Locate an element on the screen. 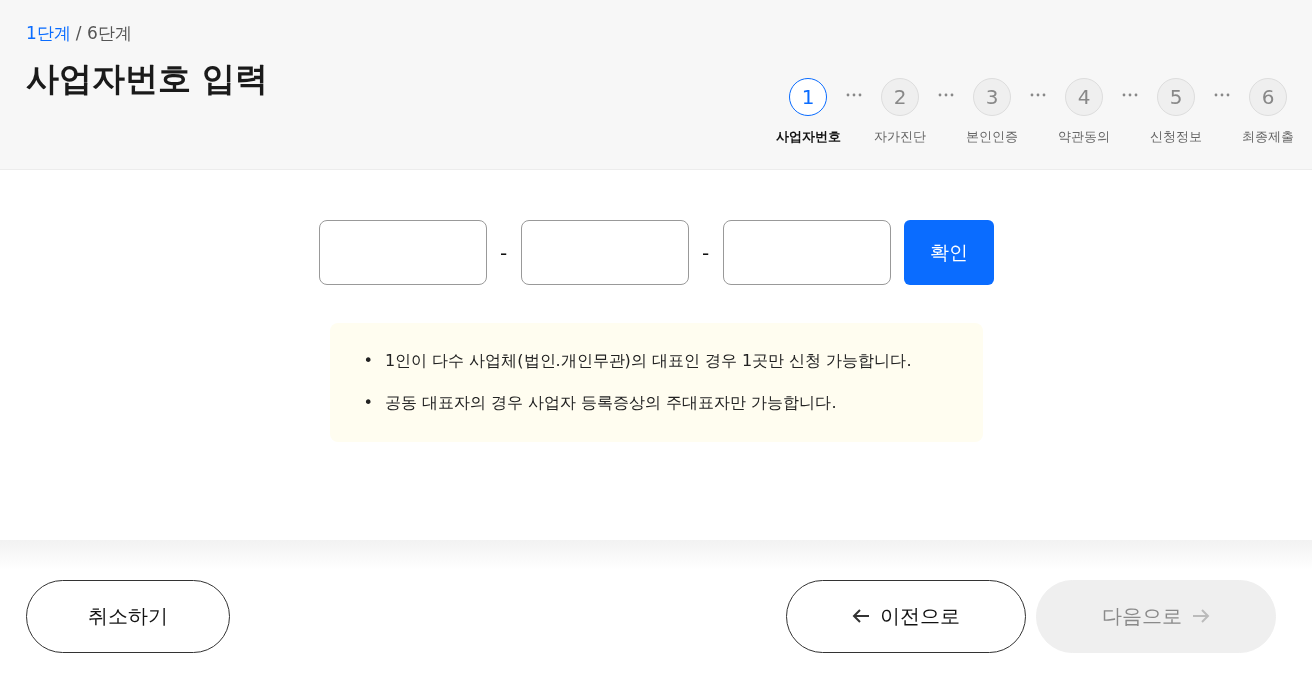 The image size is (1312, 692). notice-text: 1인이 다수 사업체(법인.개인무관)의 대표인 경우 1곳만 신청 가능합니다. is located at coordinates (648, 361).